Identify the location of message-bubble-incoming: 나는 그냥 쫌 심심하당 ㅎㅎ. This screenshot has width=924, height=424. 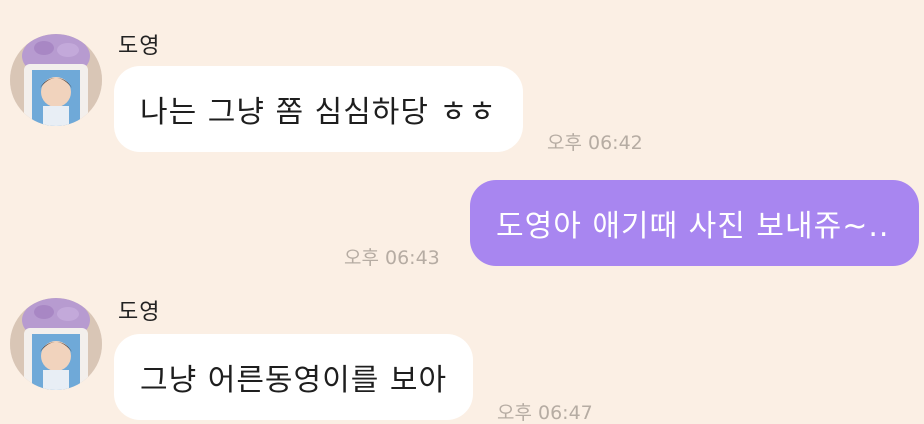
(318, 109).